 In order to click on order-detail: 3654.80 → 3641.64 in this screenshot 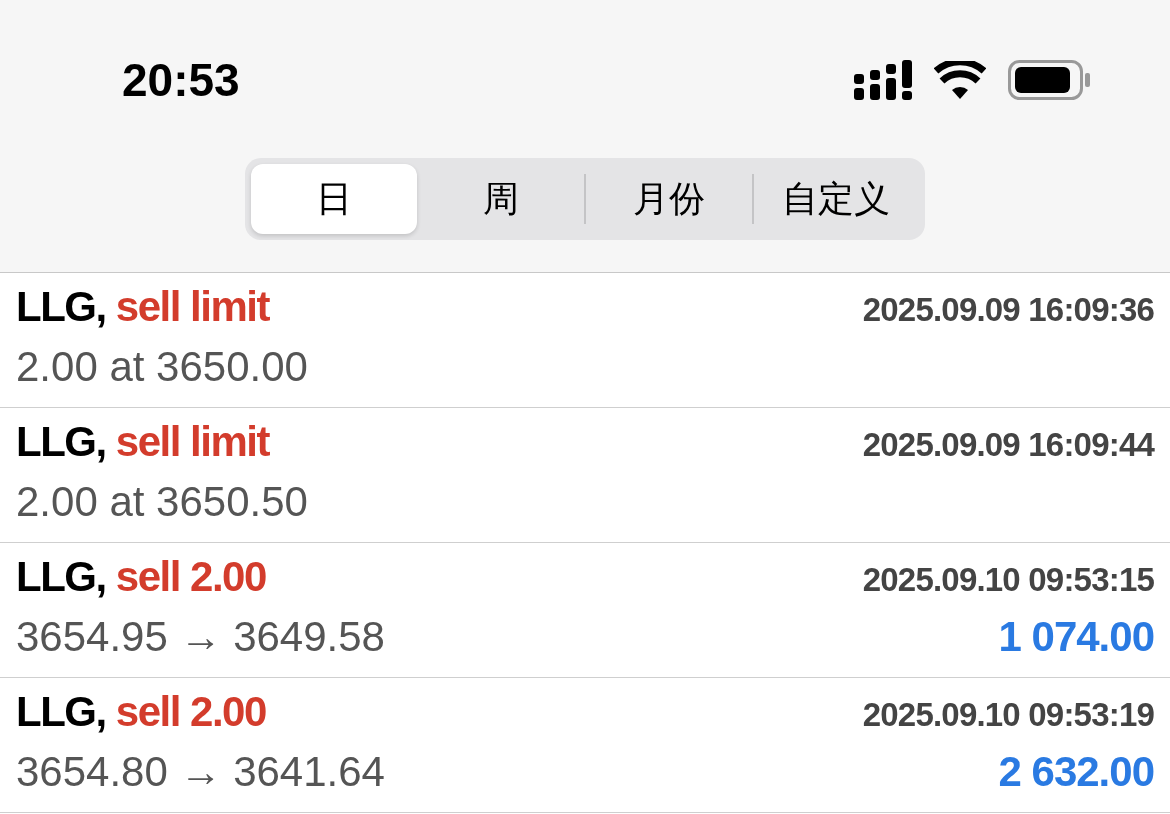, I will do `click(200, 772)`.